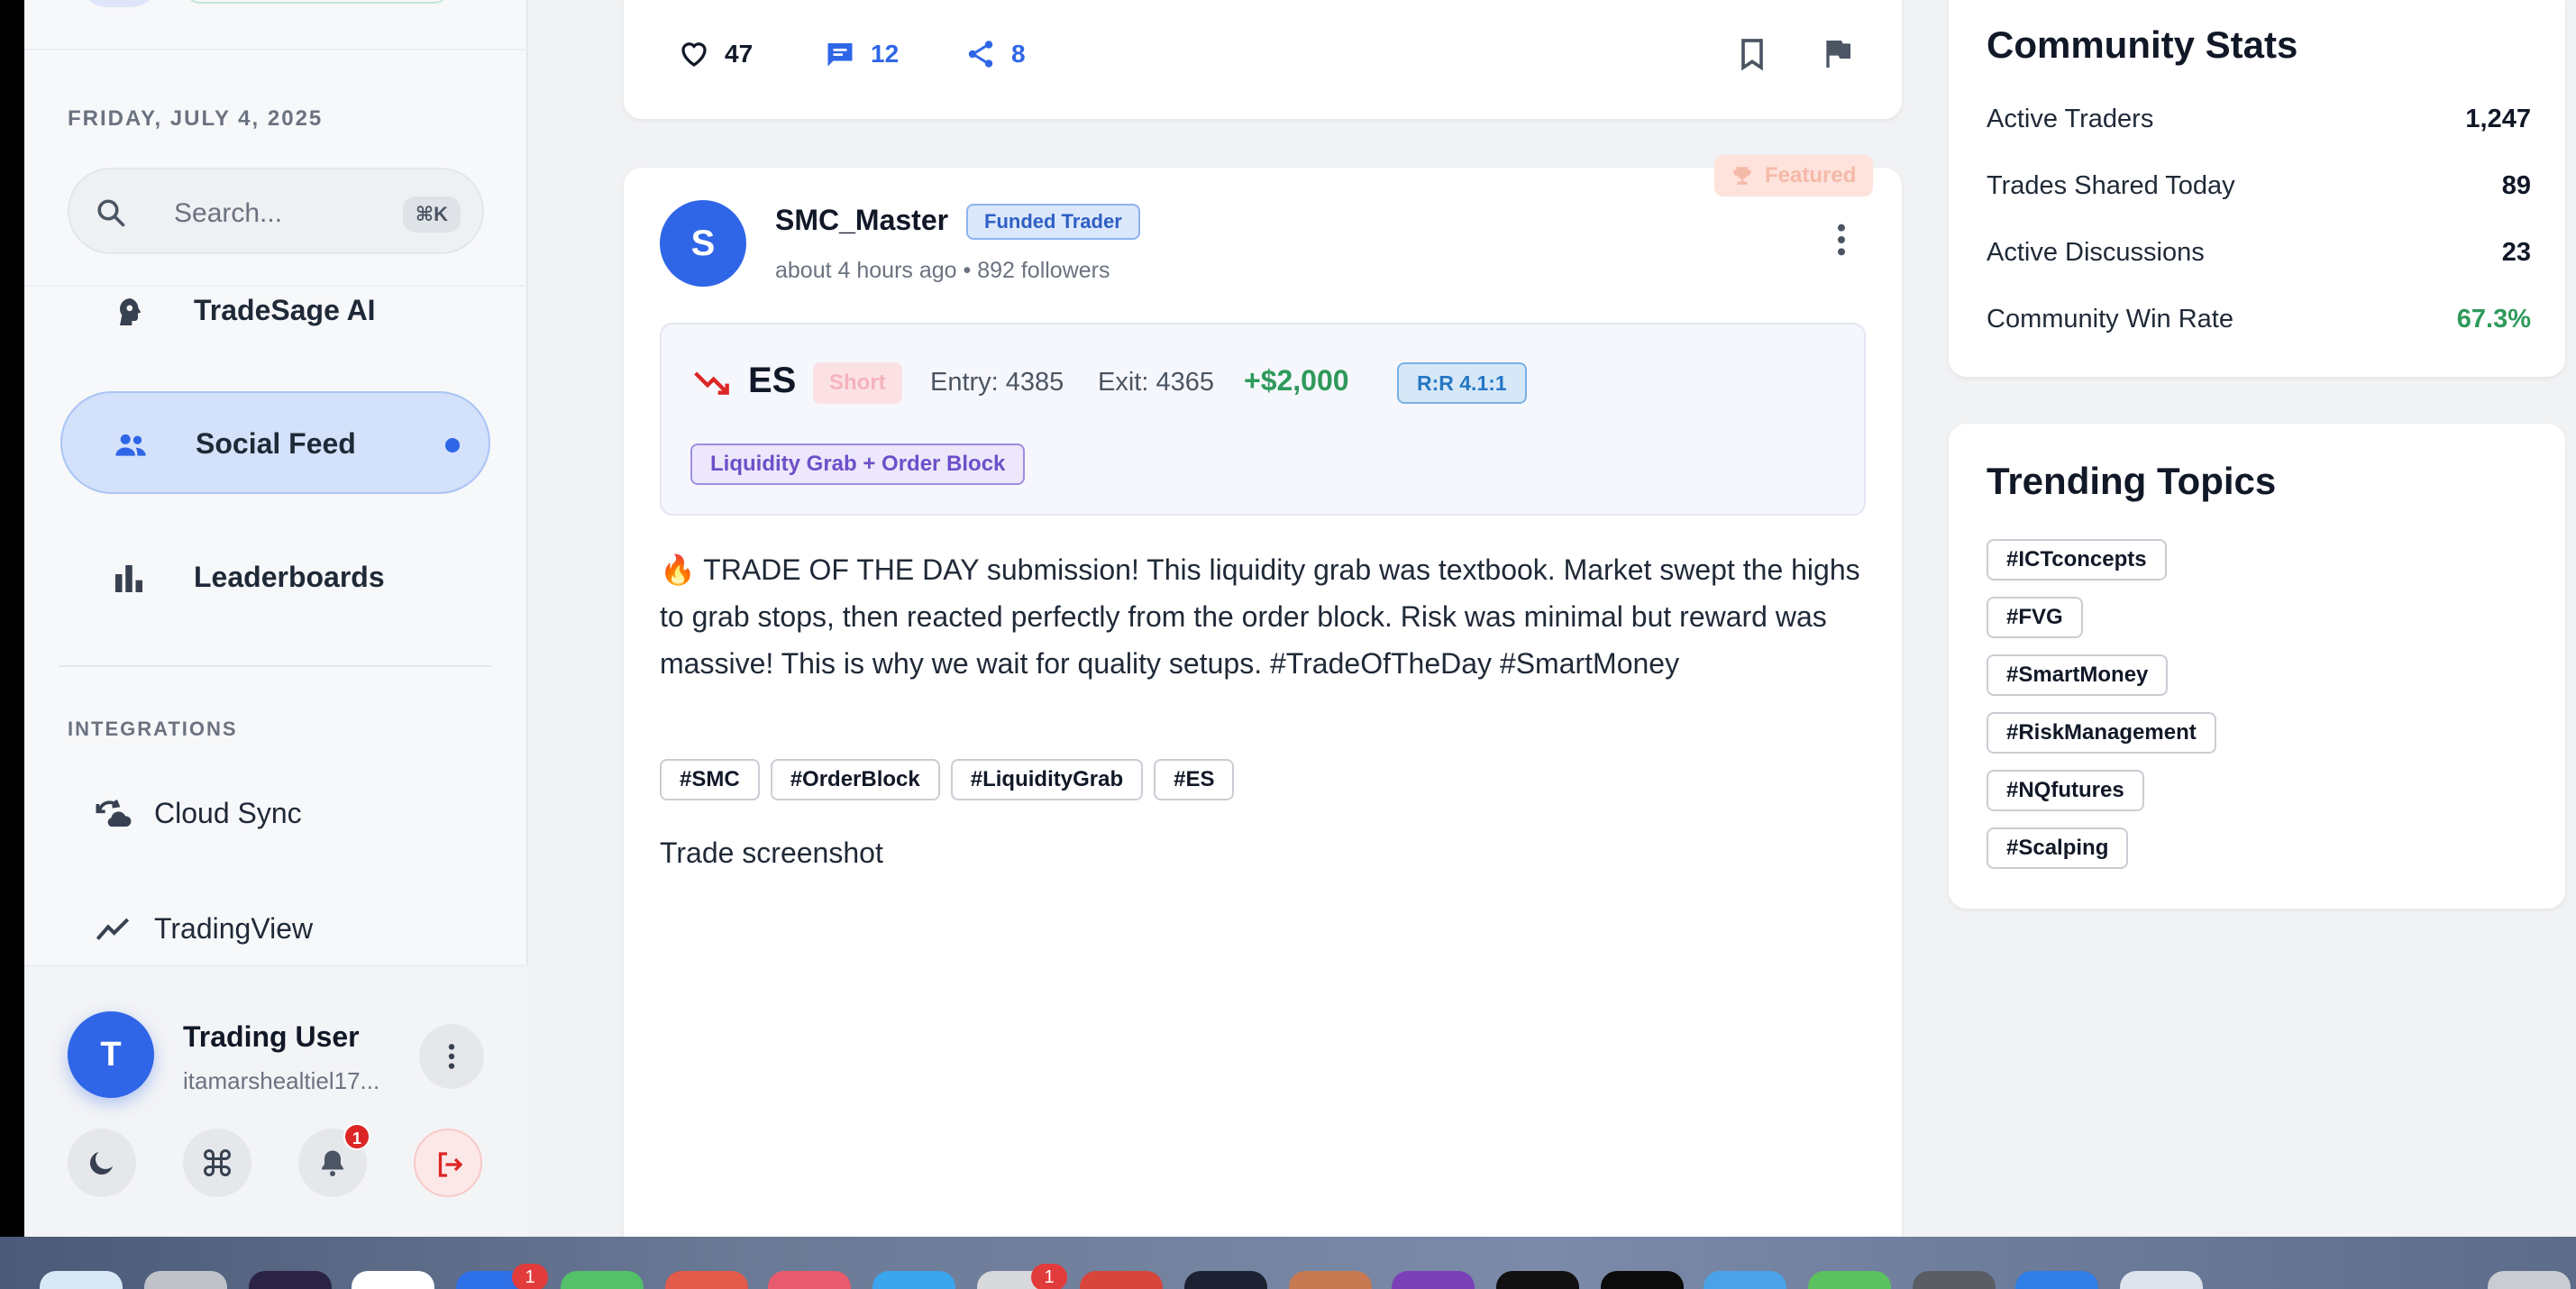 The width and height of the screenshot is (2576, 1289). What do you see at coordinates (12, 618) in the screenshot?
I see `window-edge` at bounding box center [12, 618].